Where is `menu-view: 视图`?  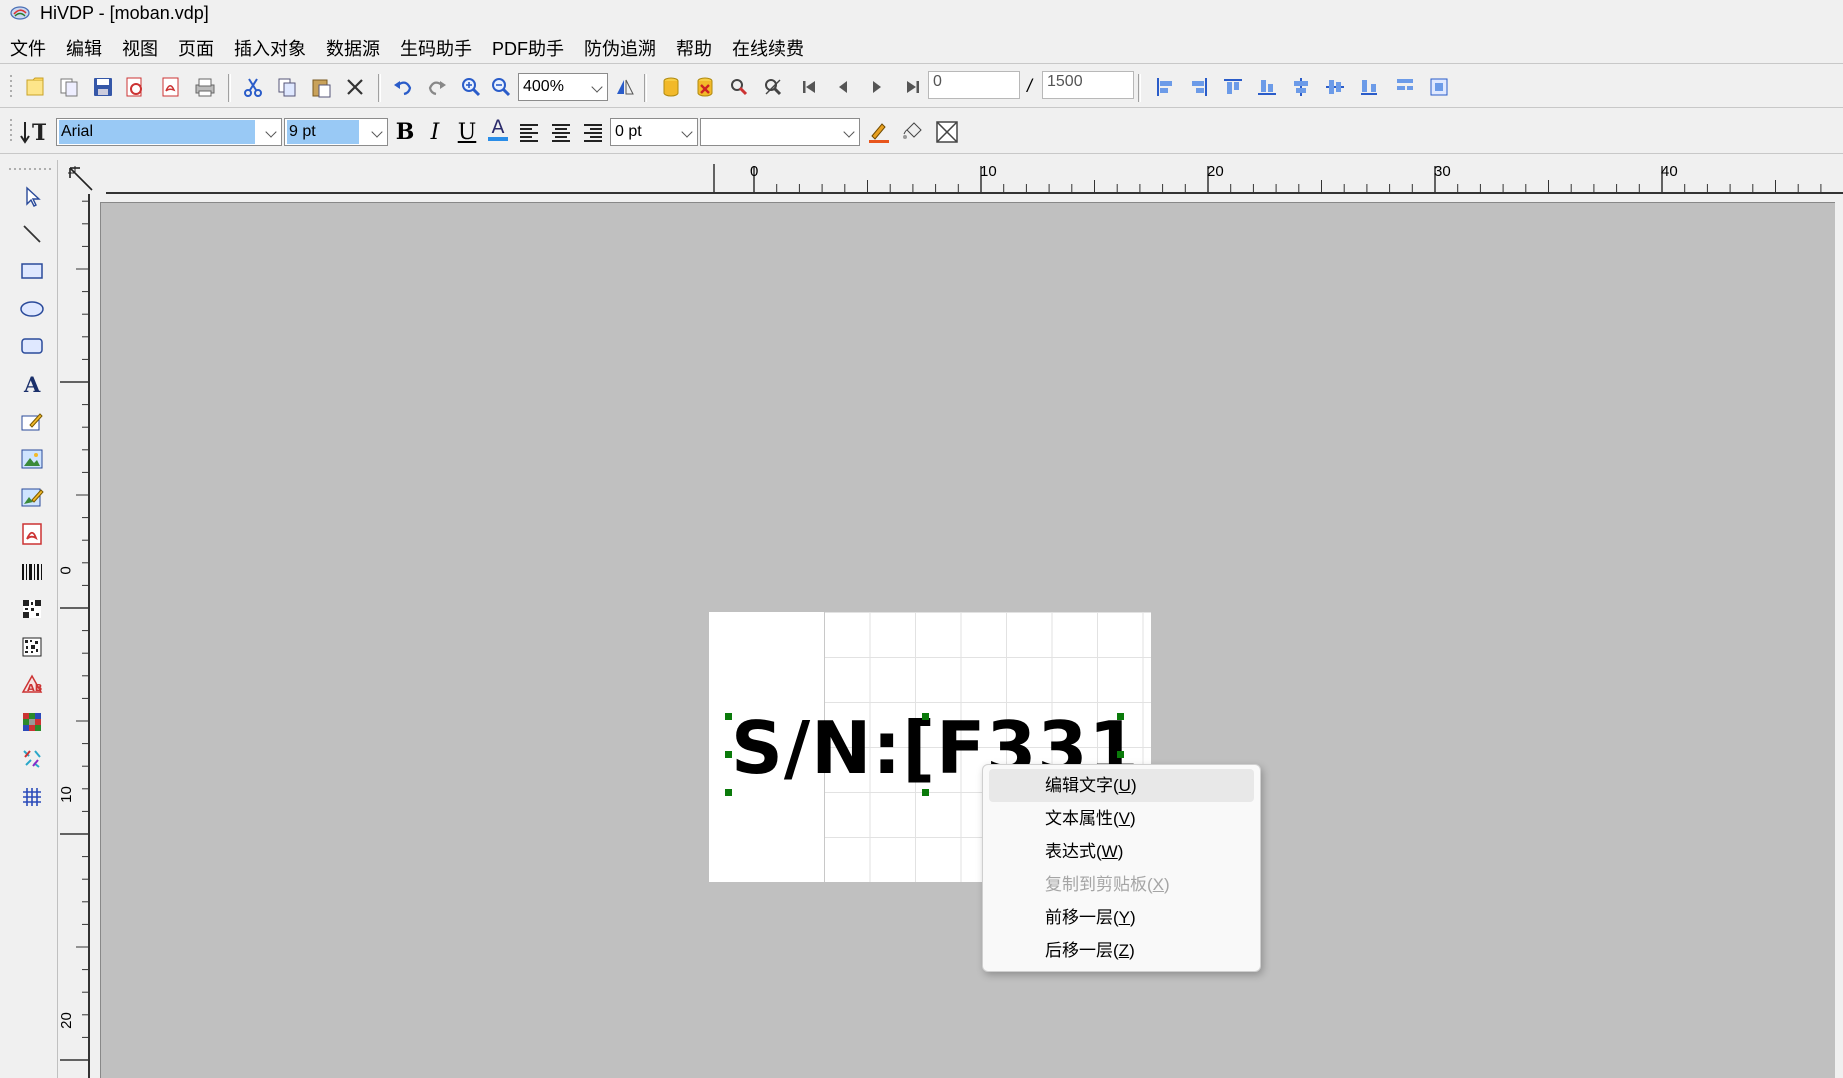 menu-view: 视图 is located at coordinates (140, 49).